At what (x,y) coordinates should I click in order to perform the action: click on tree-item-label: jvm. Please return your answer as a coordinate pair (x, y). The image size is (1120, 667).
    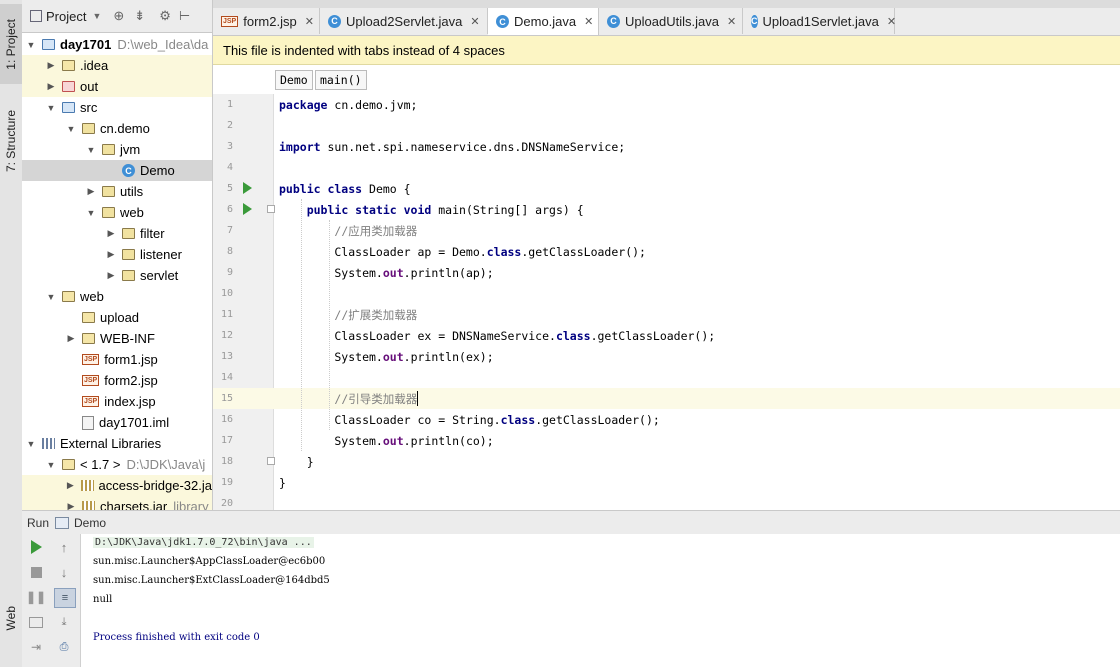
    Looking at the image, I should click on (130, 149).